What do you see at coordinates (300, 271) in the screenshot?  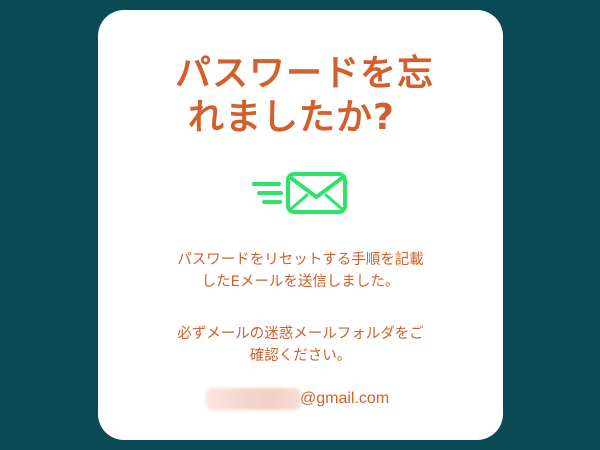 I see `reset-instructions-text: パスワードをリセットする手順を記載 したEメールを送信しました。` at bounding box center [300, 271].